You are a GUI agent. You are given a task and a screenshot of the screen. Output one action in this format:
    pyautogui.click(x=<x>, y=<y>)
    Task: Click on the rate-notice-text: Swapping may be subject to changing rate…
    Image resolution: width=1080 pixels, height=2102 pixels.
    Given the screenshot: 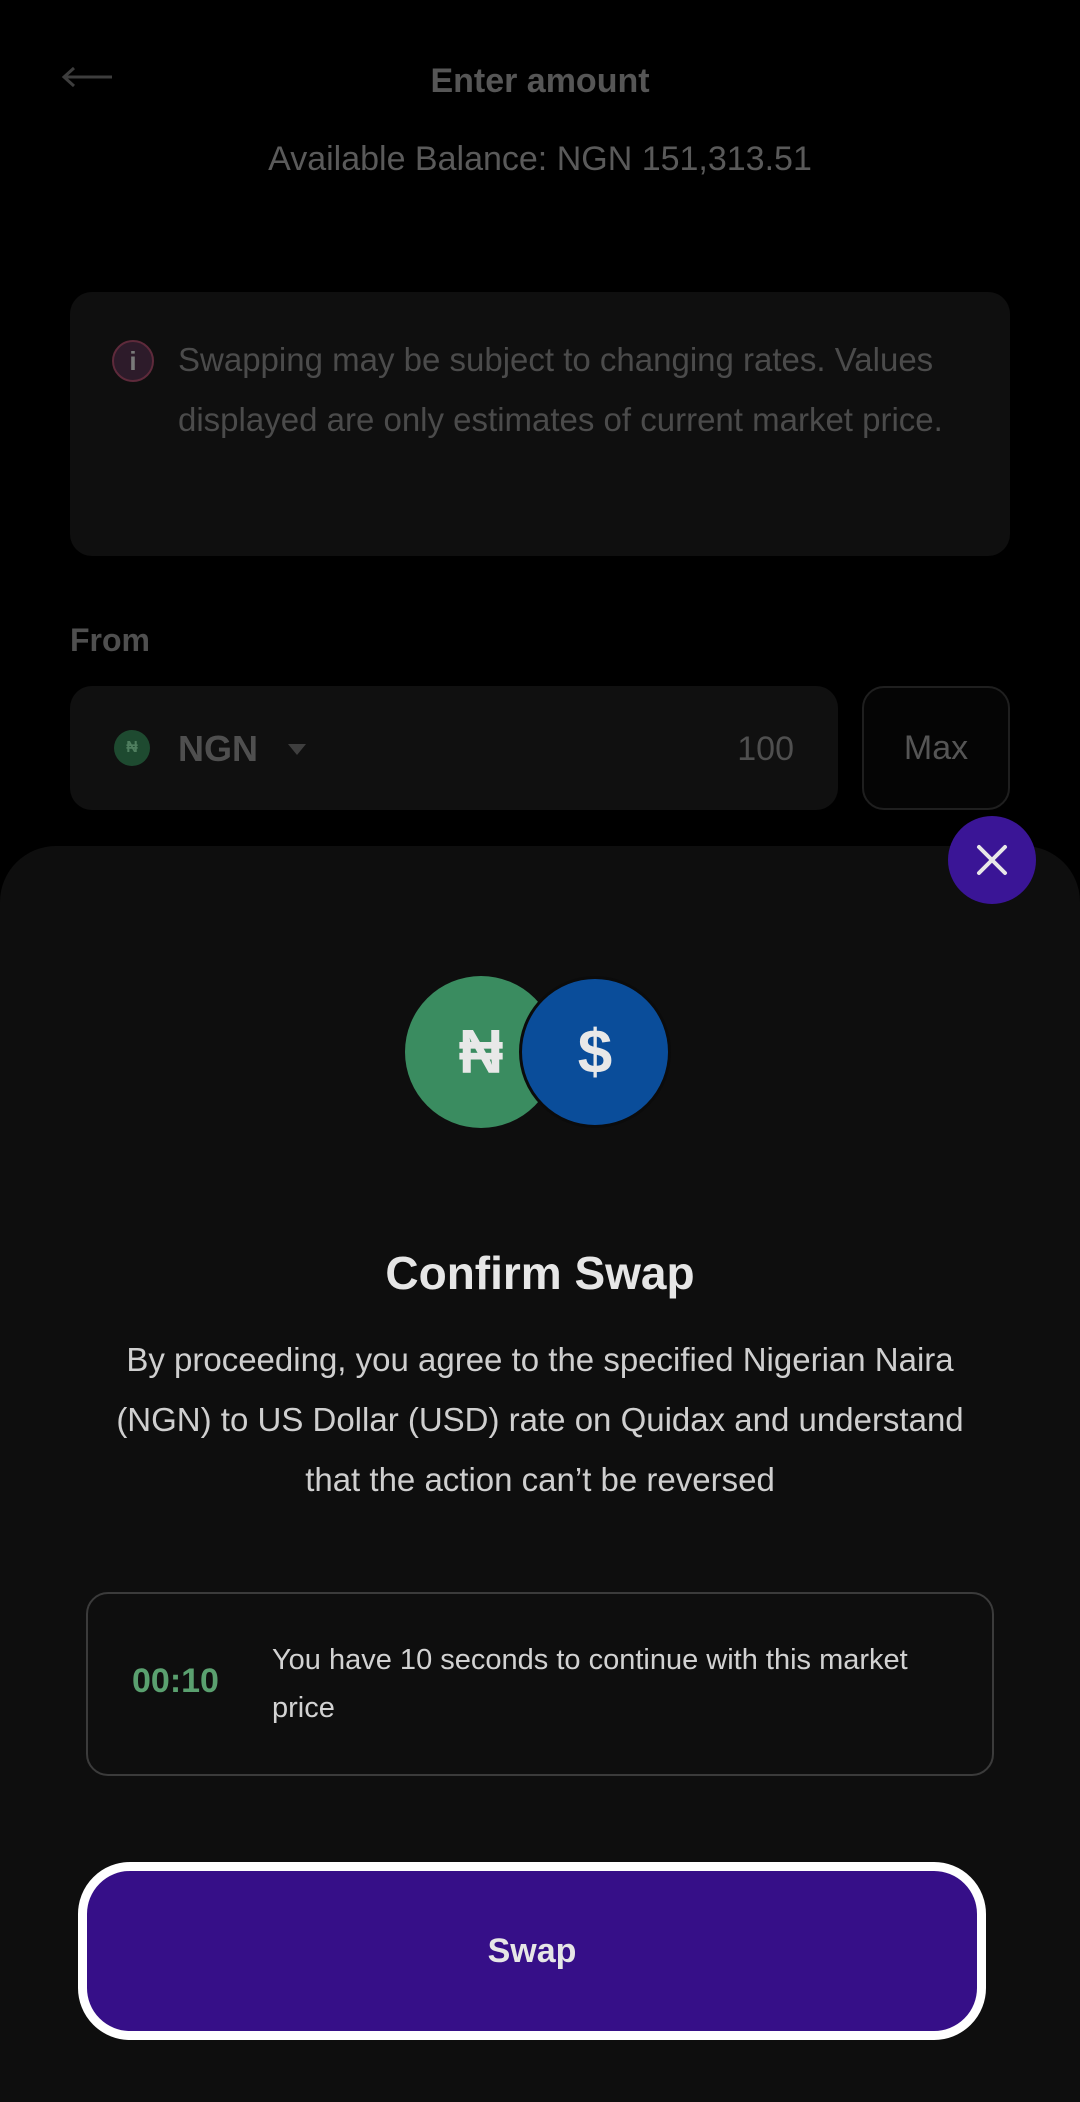 What is the action you would take?
    pyautogui.click(x=560, y=389)
    